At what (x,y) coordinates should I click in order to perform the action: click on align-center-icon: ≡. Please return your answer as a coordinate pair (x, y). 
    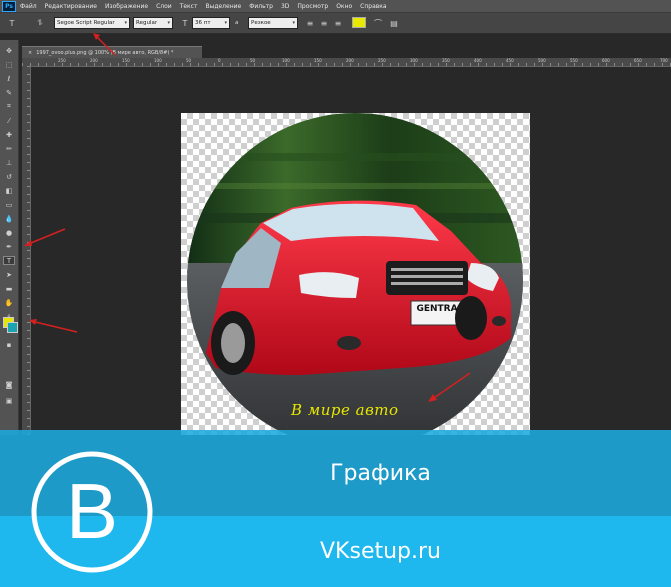
    Looking at the image, I should click on (324, 23).